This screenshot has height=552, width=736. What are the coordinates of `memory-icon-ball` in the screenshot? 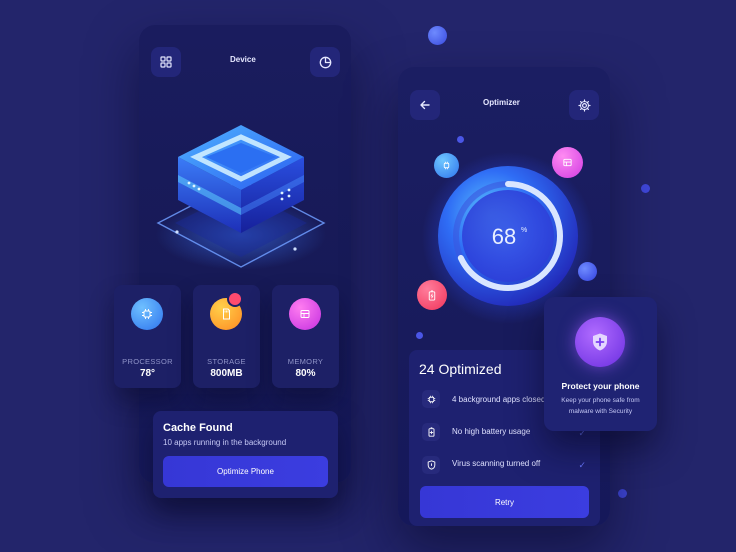 It's located at (305, 314).